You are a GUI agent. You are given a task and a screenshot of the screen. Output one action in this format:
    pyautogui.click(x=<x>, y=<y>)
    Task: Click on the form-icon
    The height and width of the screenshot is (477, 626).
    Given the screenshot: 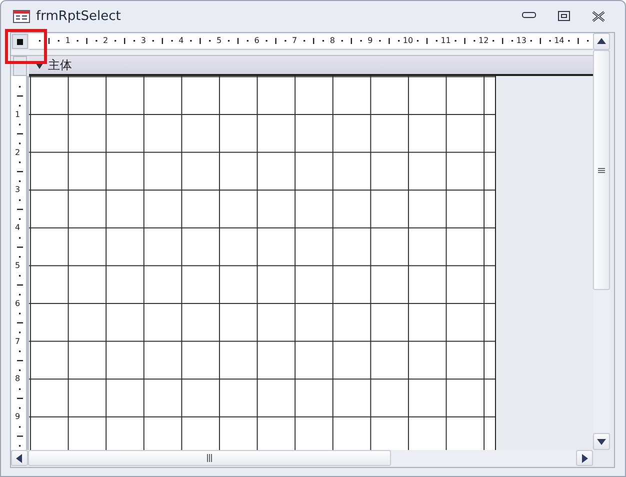 What is the action you would take?
    pyautogui.click(x=21, y=16)
    